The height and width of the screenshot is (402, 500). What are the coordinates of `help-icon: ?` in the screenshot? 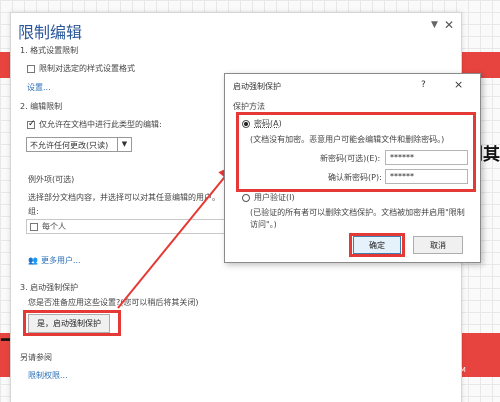 It's located at (423, 85).